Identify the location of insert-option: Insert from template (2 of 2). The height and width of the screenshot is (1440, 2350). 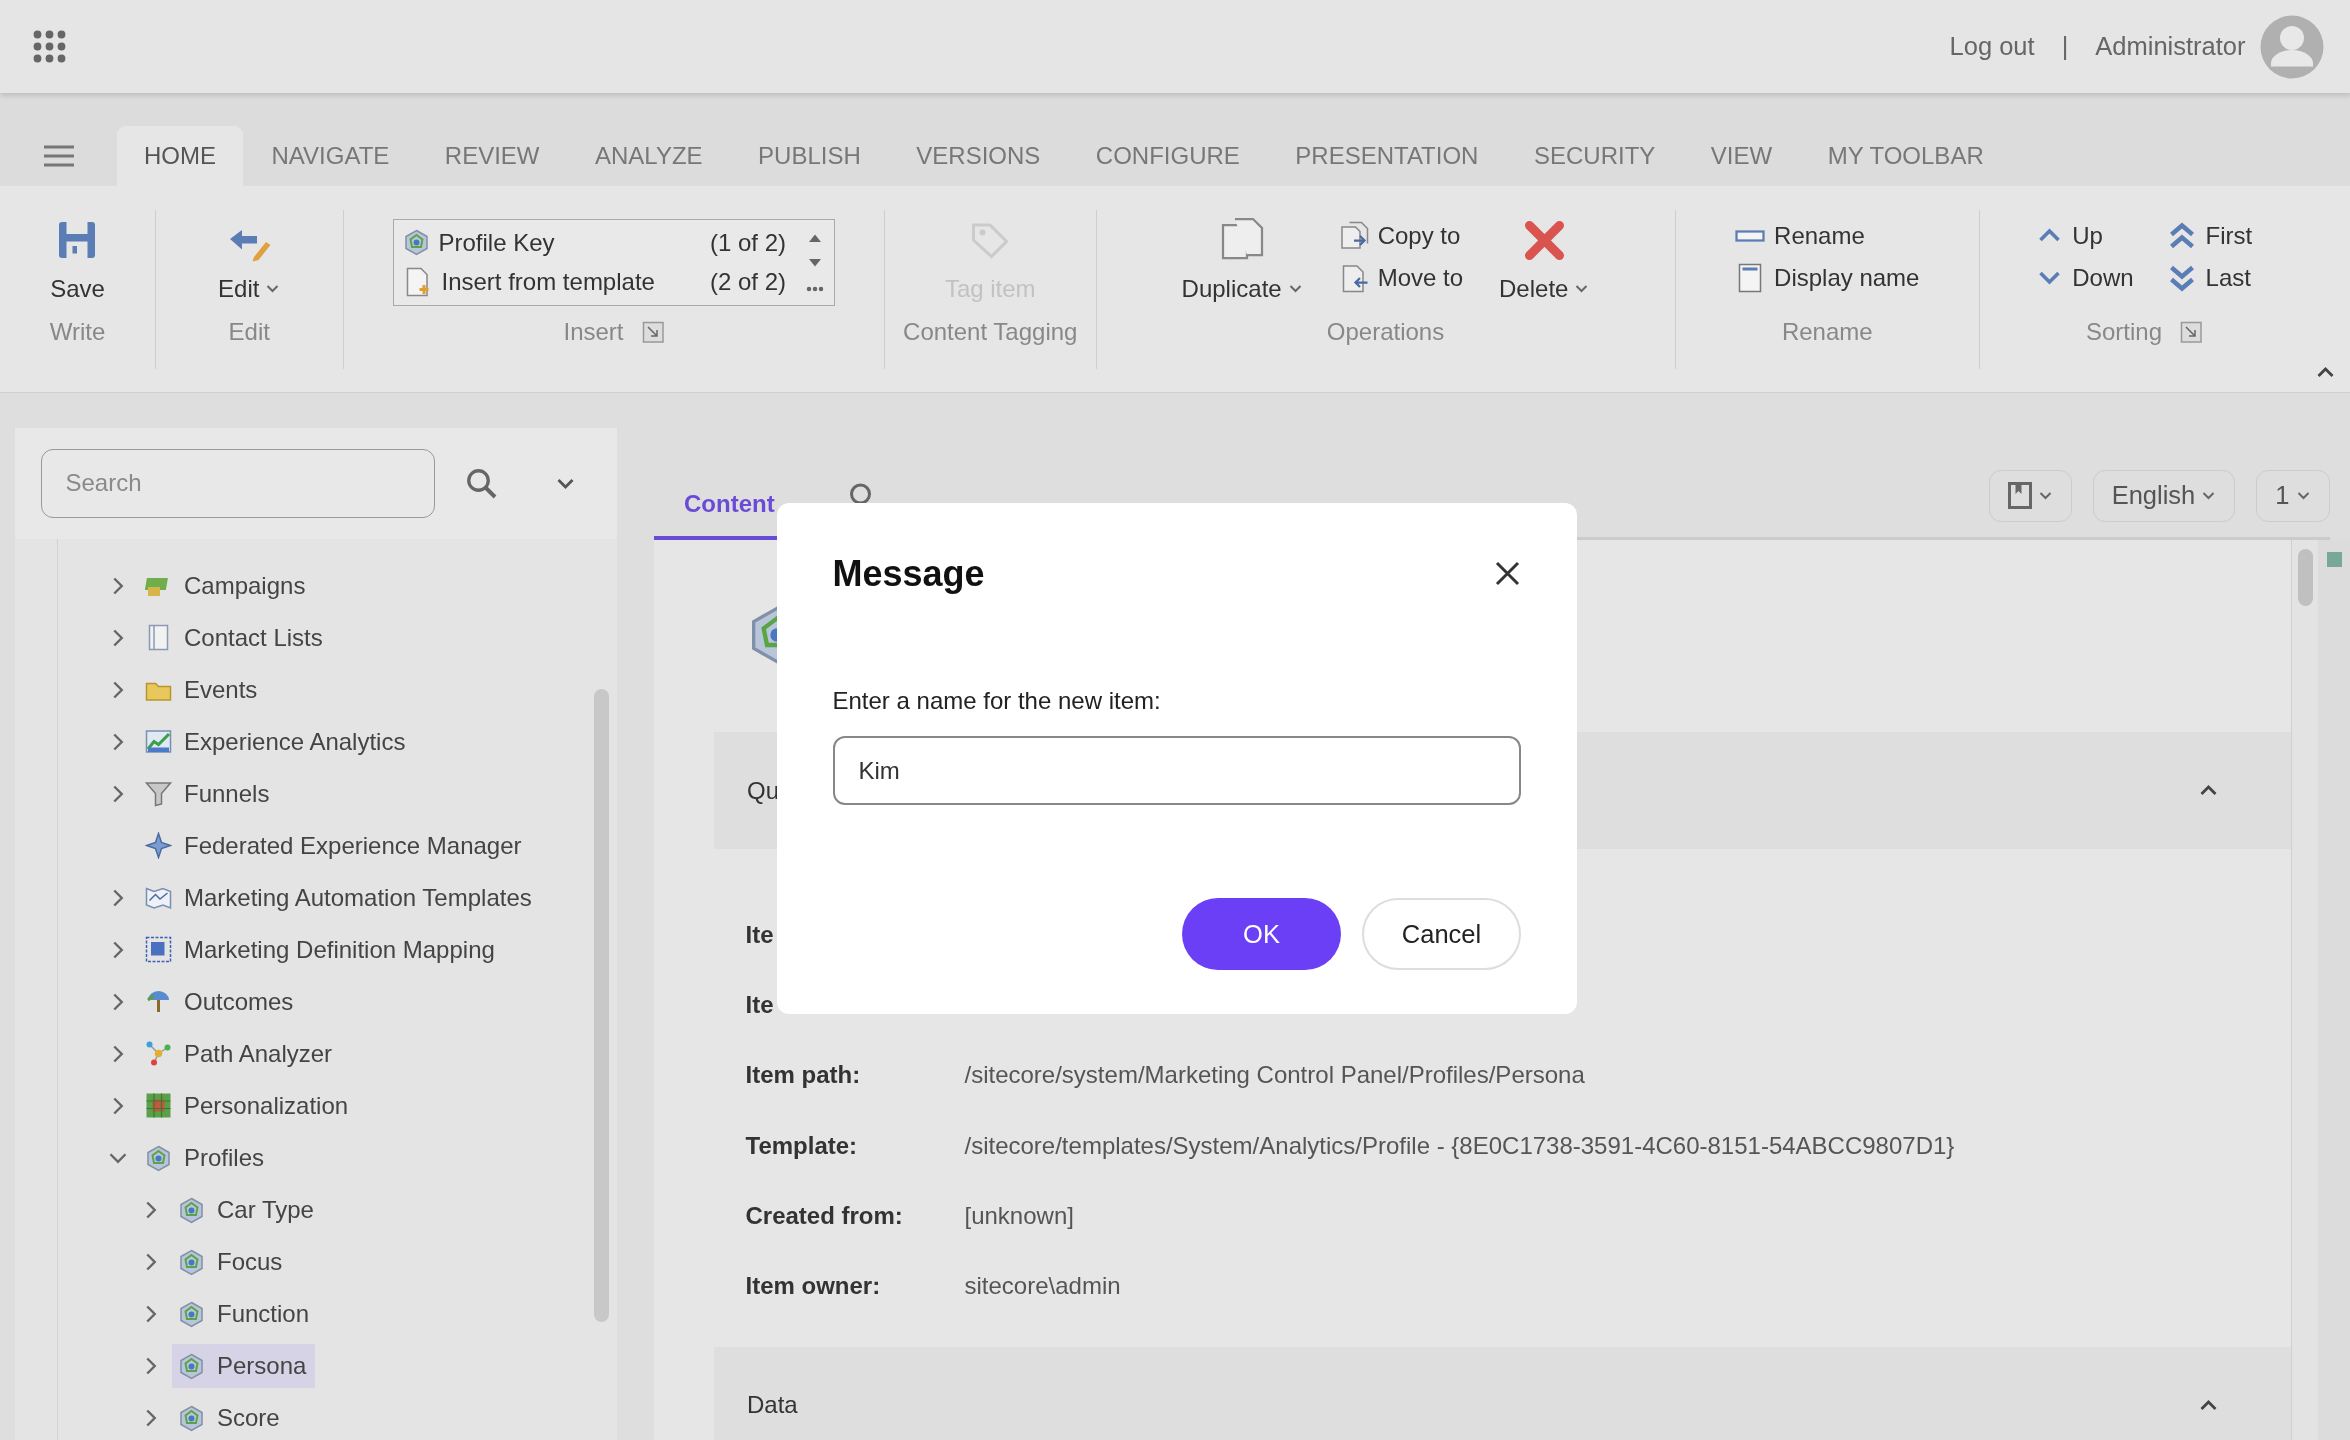
(594, 282).